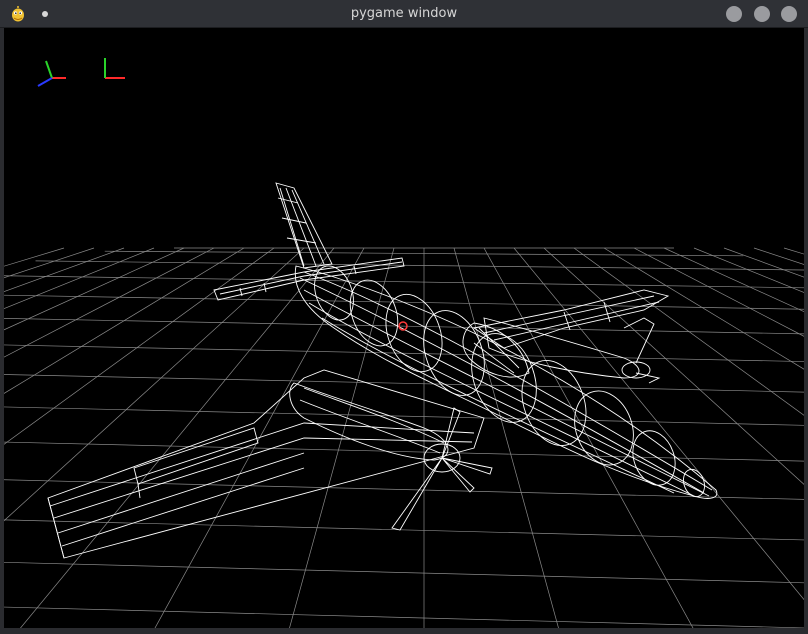  I want to click on title-bar: pygame window, so click(404, 14).